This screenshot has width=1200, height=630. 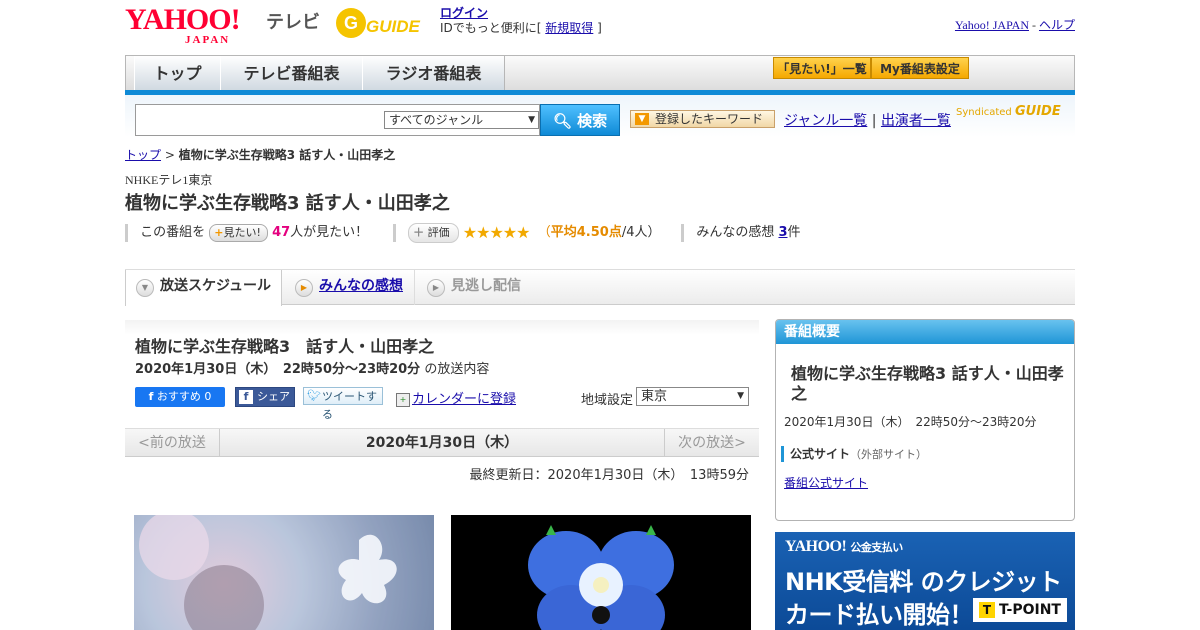 I want to click on facebook-recommend-button: f おすすめ 0, so click(x=180, y=397).